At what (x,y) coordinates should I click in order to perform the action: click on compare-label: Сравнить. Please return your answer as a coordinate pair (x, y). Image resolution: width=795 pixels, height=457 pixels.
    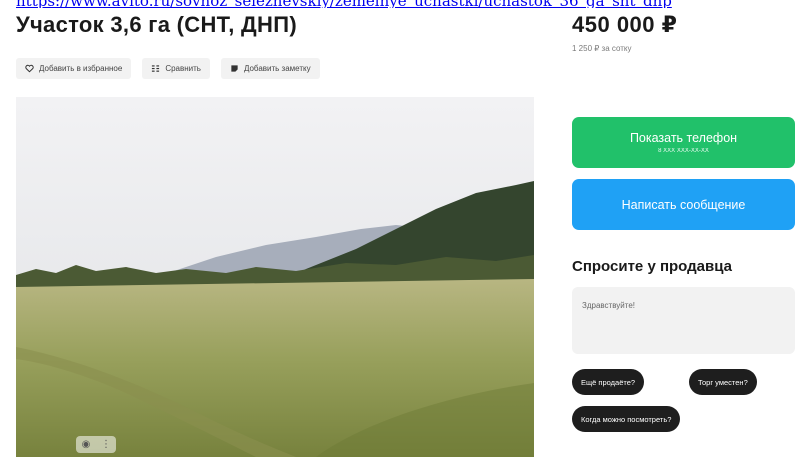
    Looking at the image, I should click on (183, 68).